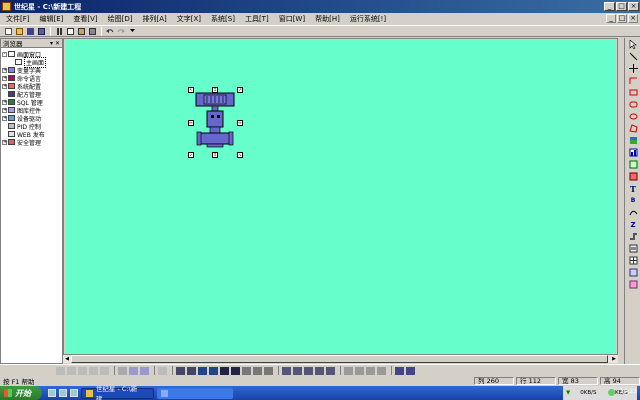 This screenshot has width=640, height=400. What do you see at coordinates (144, 370) in the screenshot?
I see `ungroup-icon` at bounding box center [144, 370].